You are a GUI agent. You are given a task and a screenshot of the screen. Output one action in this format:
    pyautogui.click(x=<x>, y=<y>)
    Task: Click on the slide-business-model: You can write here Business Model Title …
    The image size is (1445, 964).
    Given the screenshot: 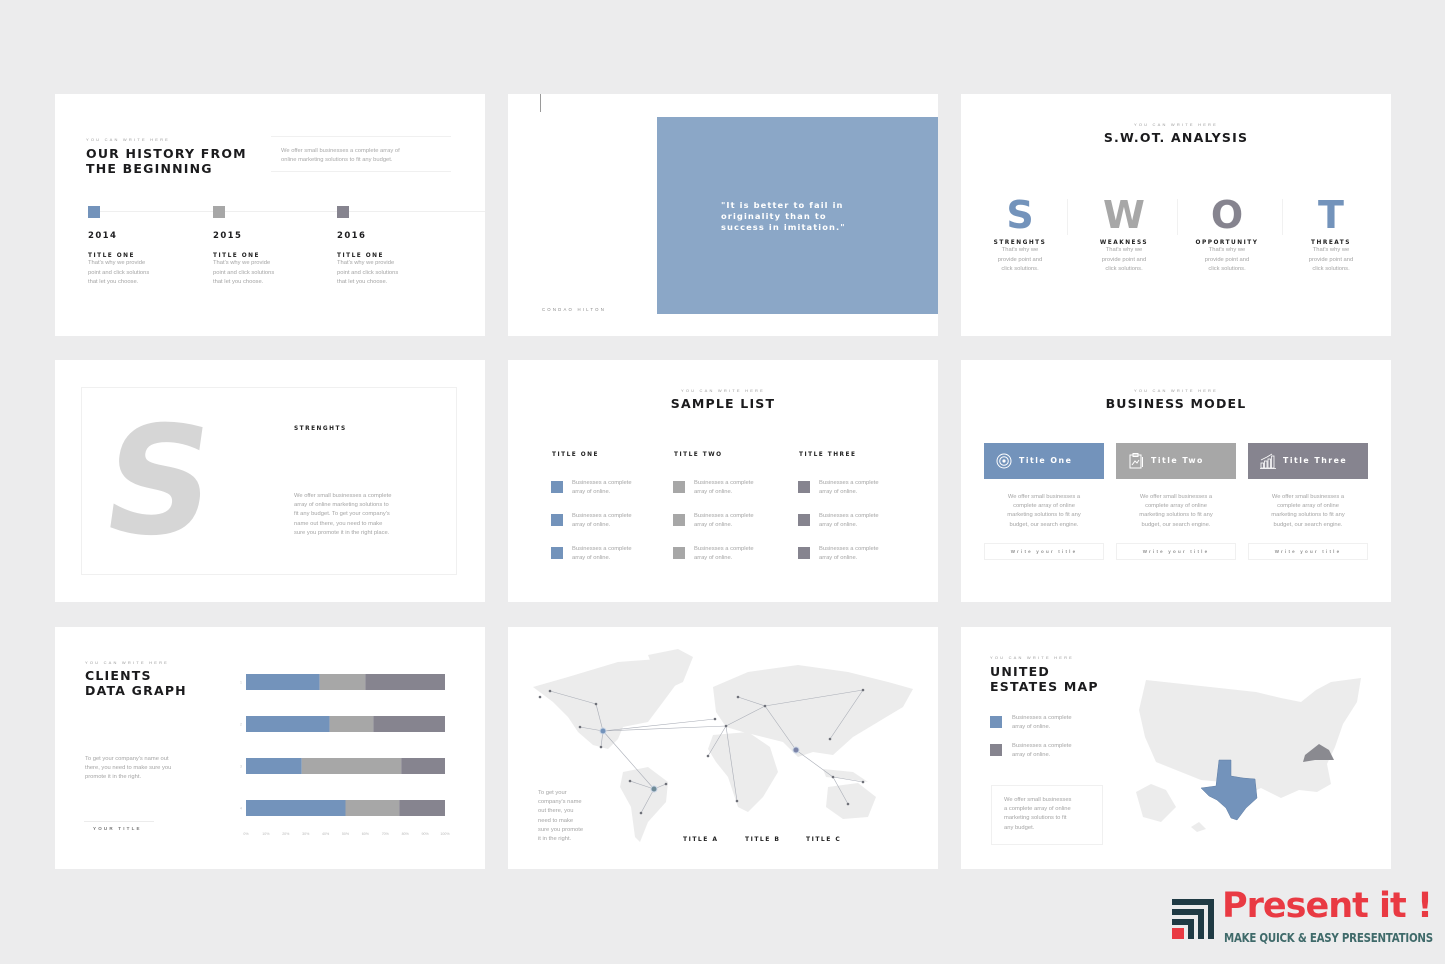 What is the action you would take?
    pyautogui.click(x=1176, y=481)
    